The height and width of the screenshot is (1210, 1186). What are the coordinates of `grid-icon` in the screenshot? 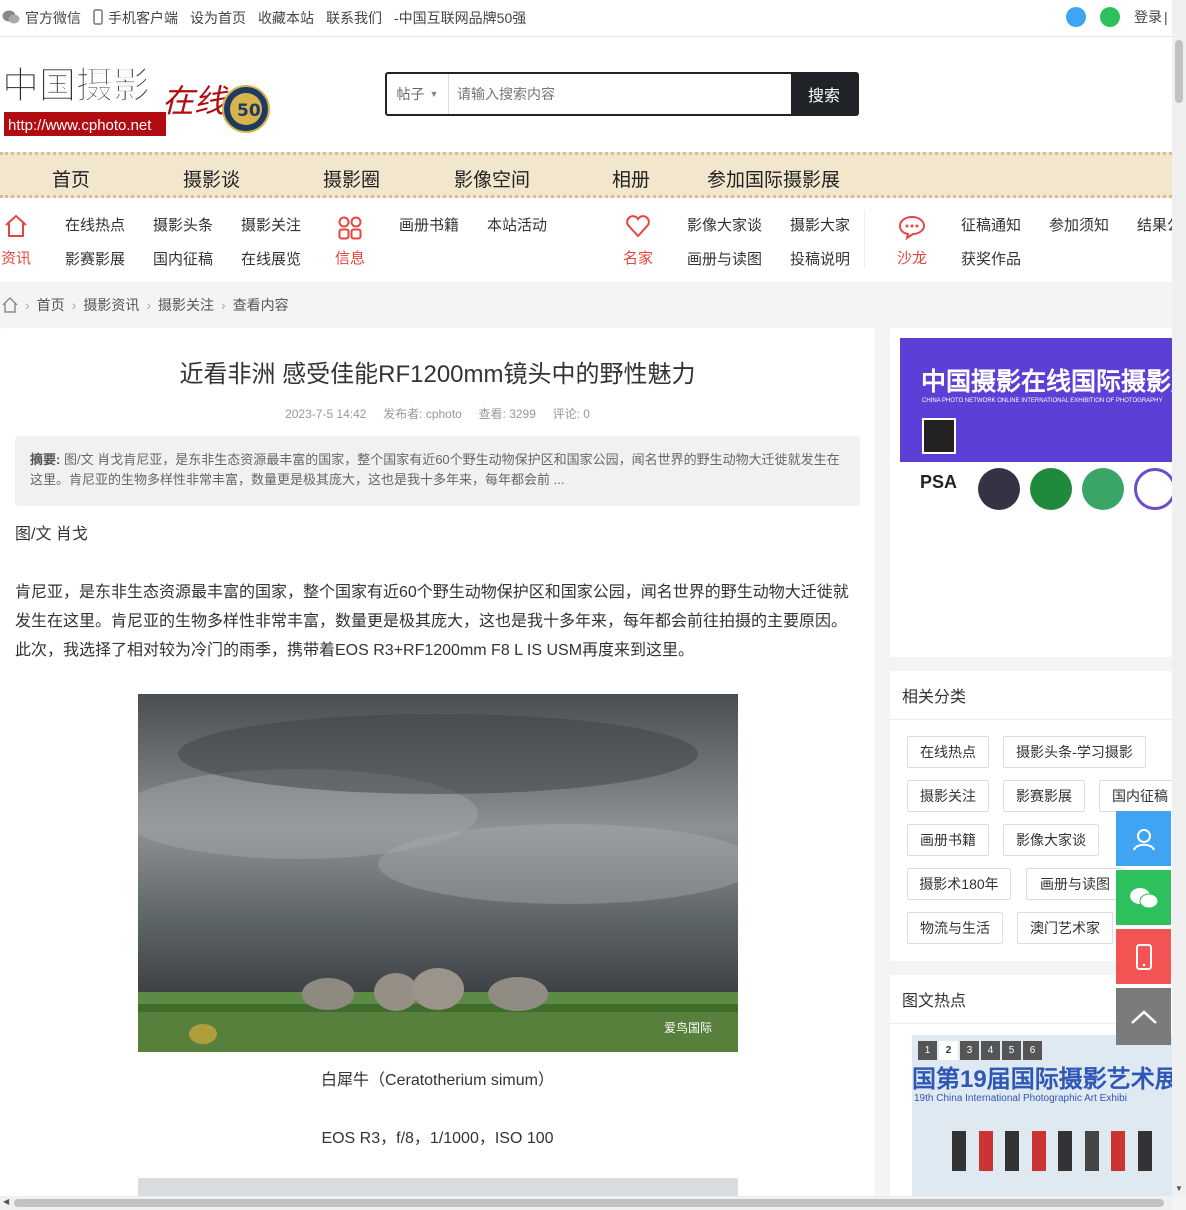 It's located at (350, 228).